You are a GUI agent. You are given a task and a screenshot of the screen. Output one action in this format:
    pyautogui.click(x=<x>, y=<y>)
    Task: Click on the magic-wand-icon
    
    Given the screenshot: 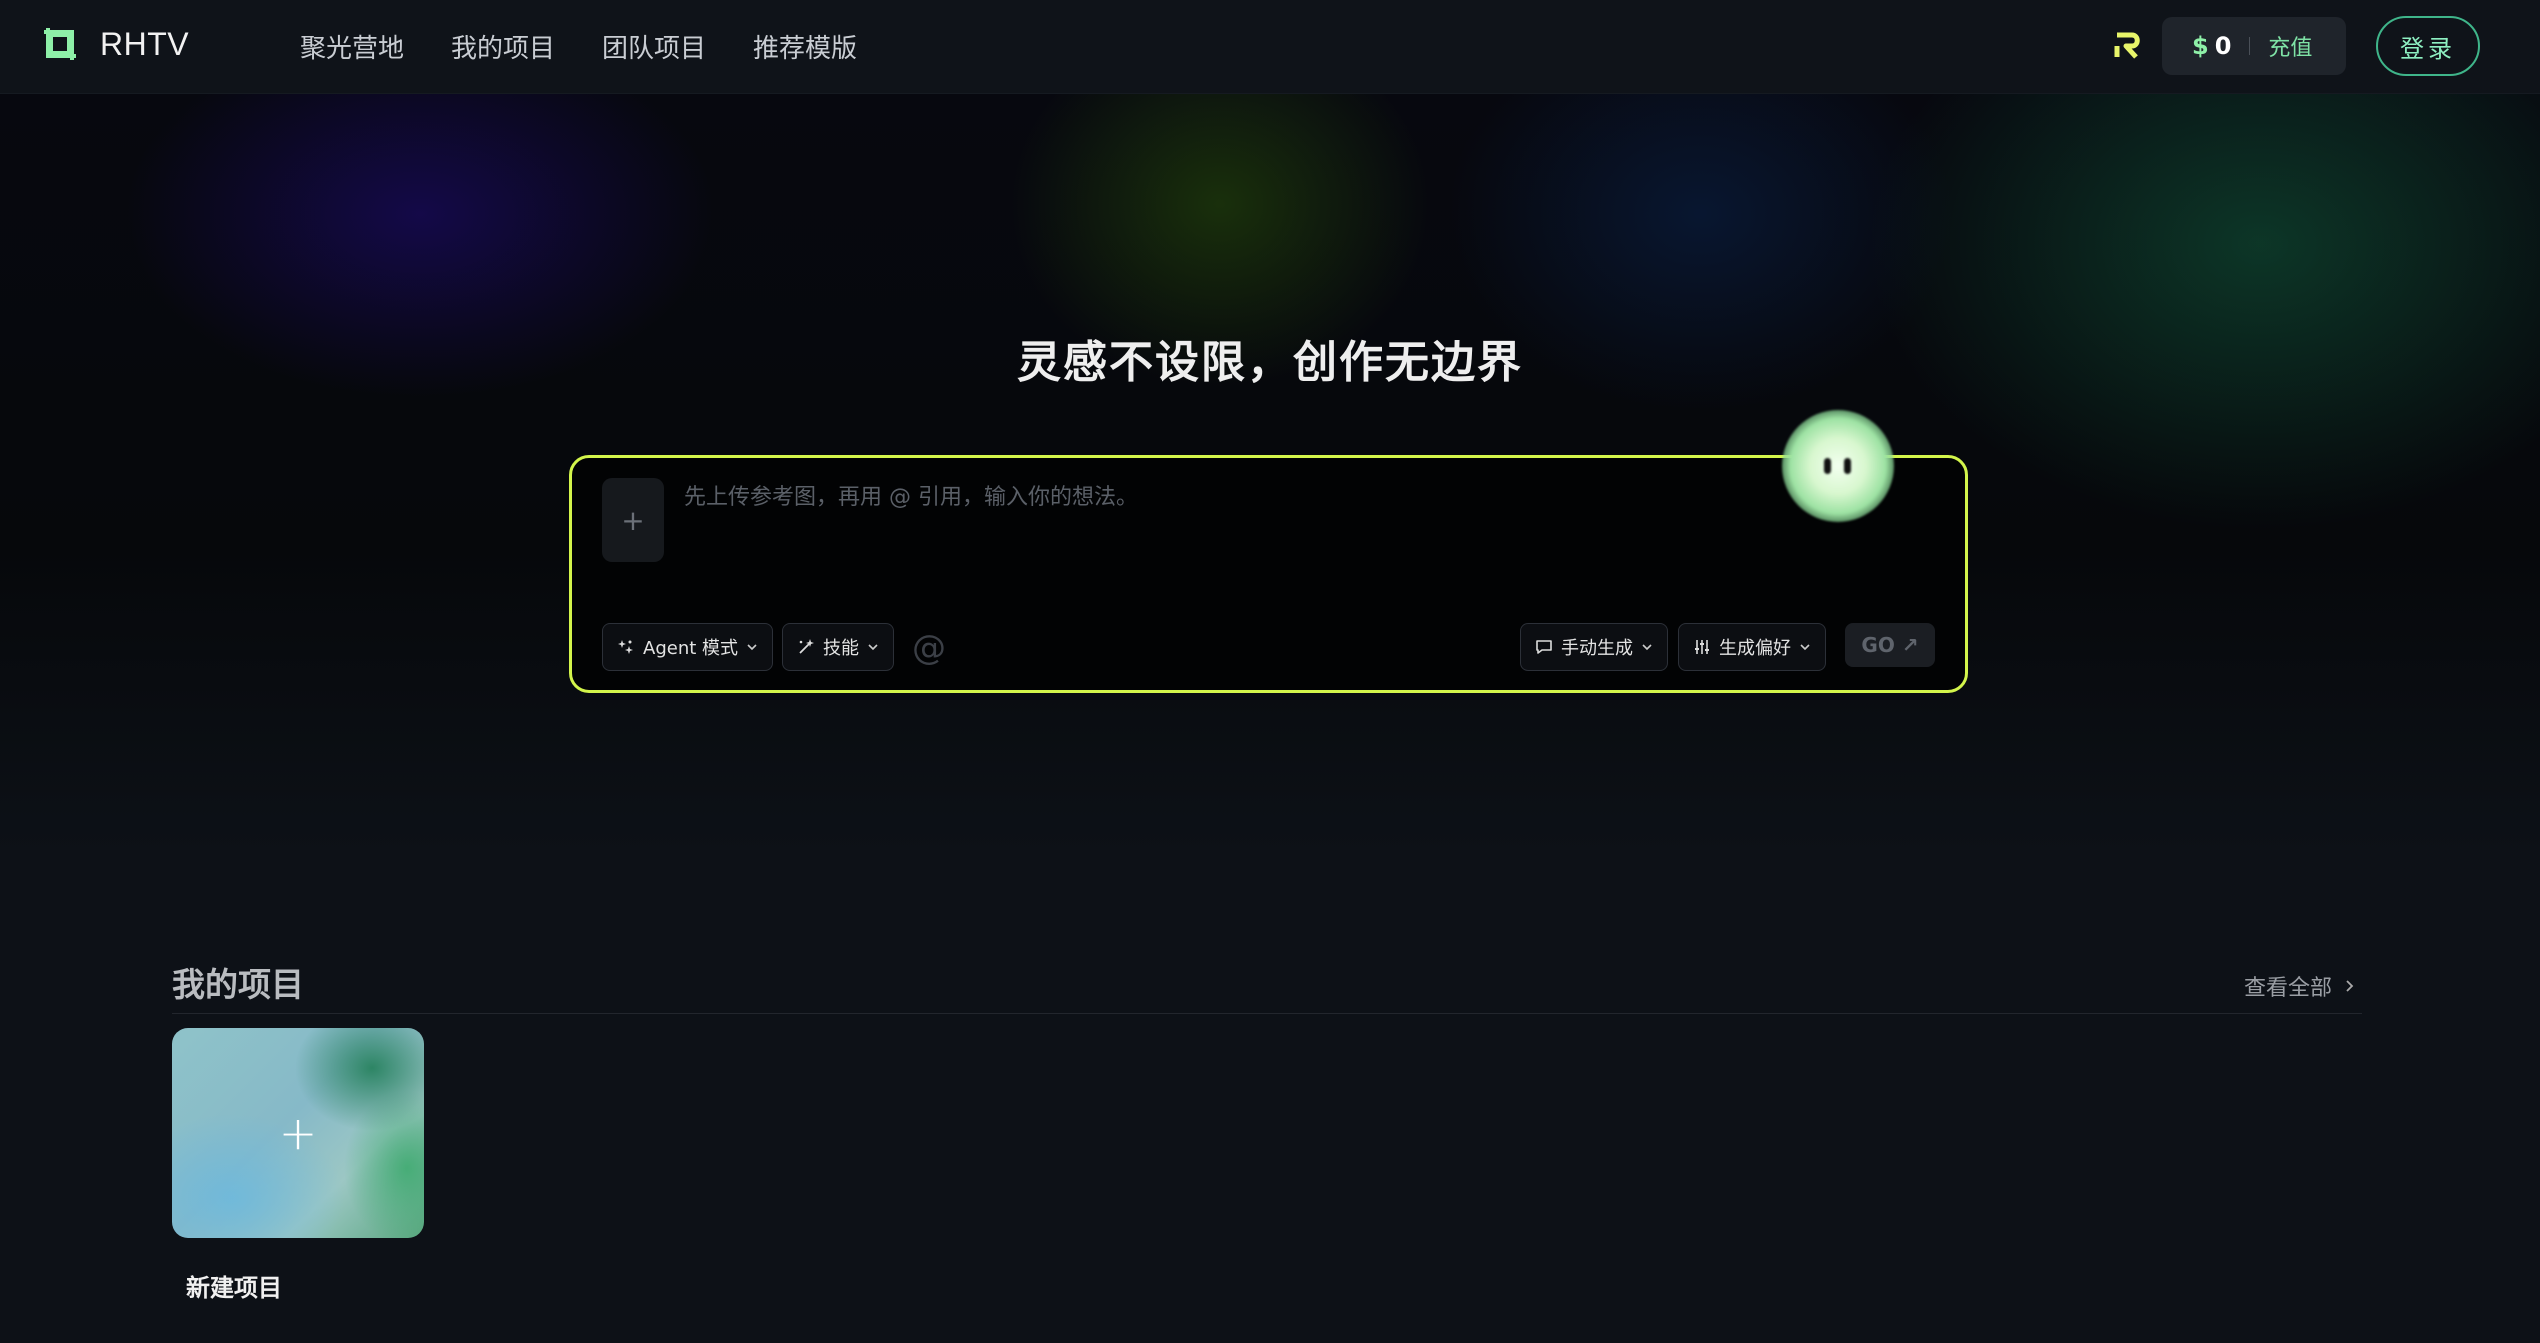 What is the action you would take?
    pyautogui.click(x=806, y=646)
    